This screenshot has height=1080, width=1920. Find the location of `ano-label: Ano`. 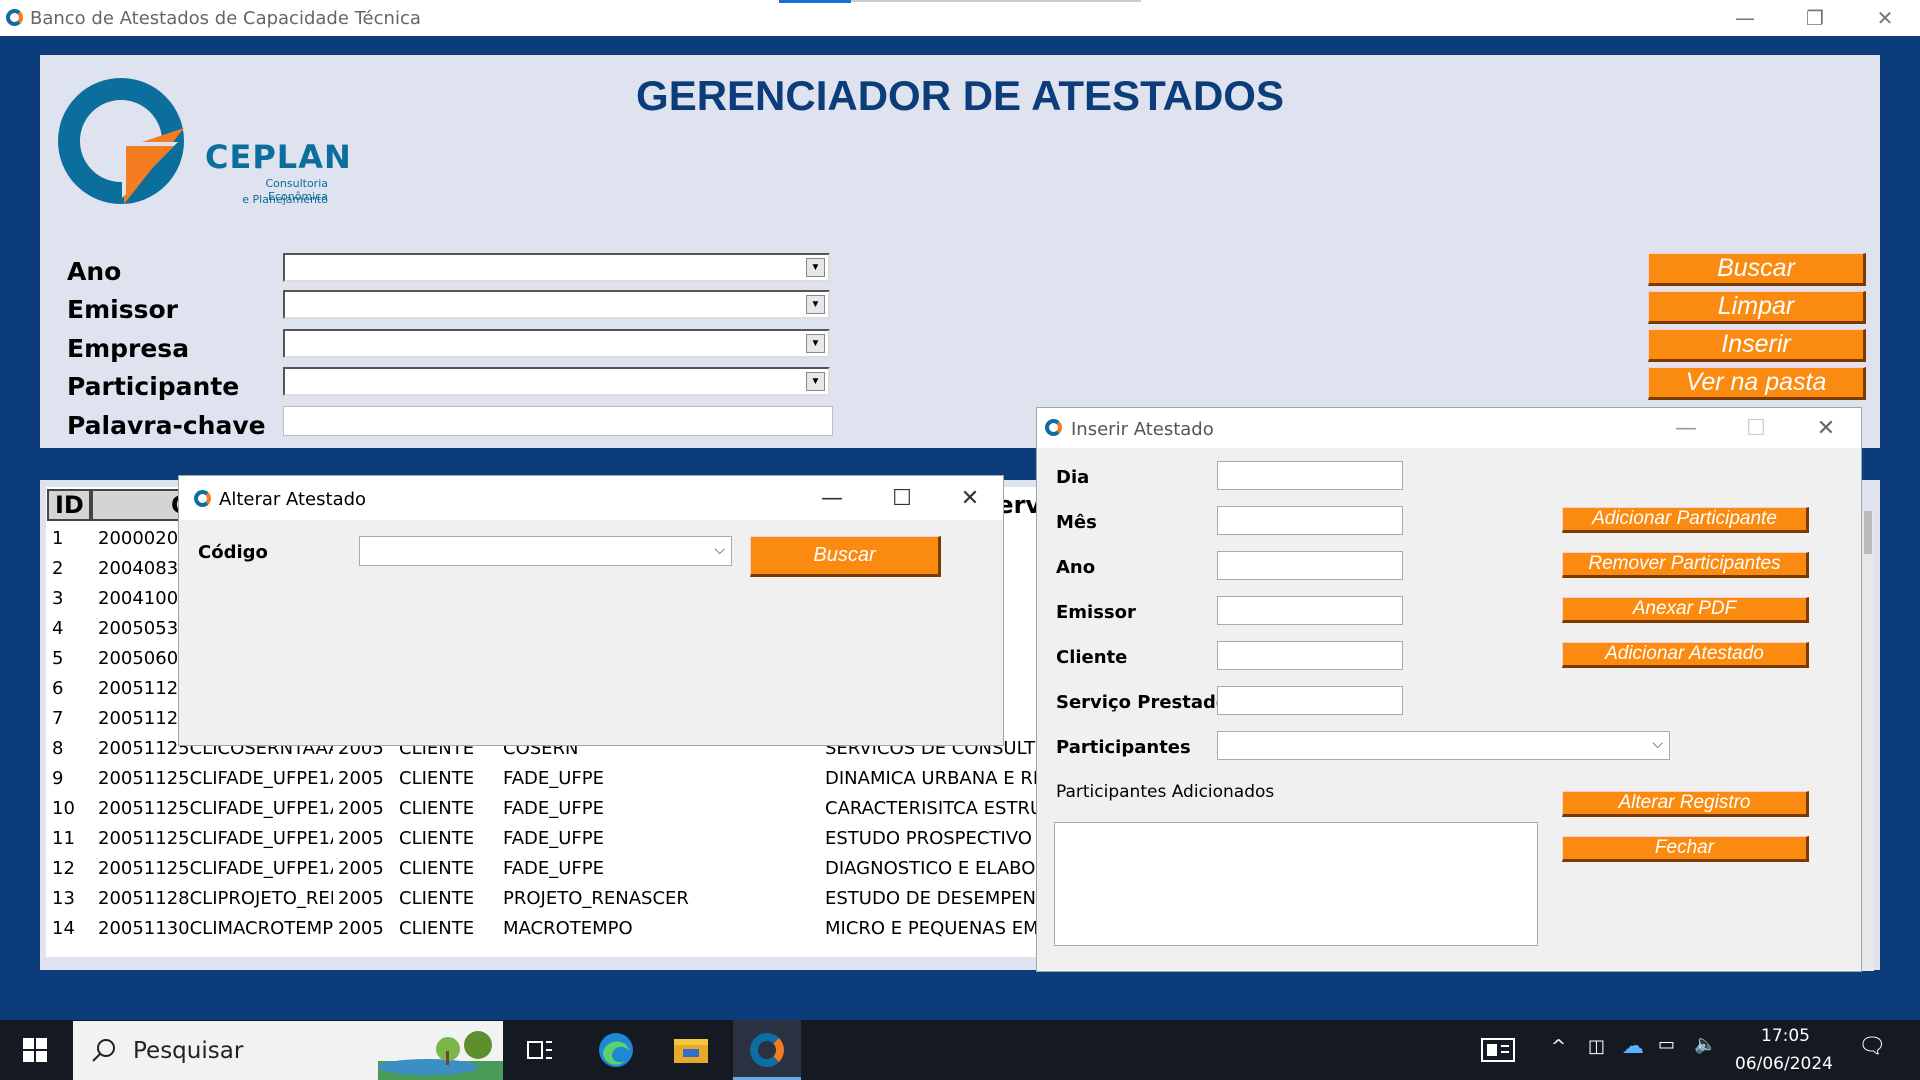

ano-label: Ano is located at coordinates (94, 271).